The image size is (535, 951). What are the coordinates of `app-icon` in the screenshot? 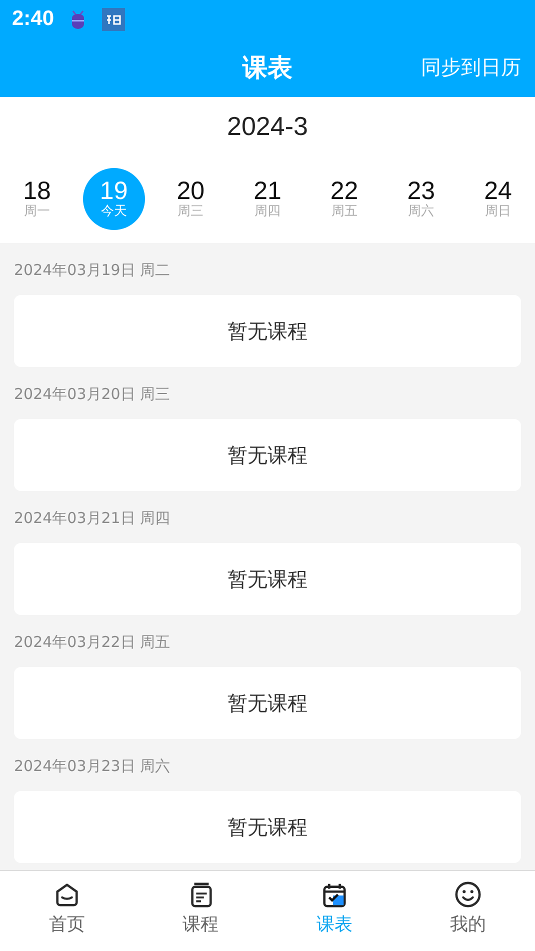 It's located at (114, 19).